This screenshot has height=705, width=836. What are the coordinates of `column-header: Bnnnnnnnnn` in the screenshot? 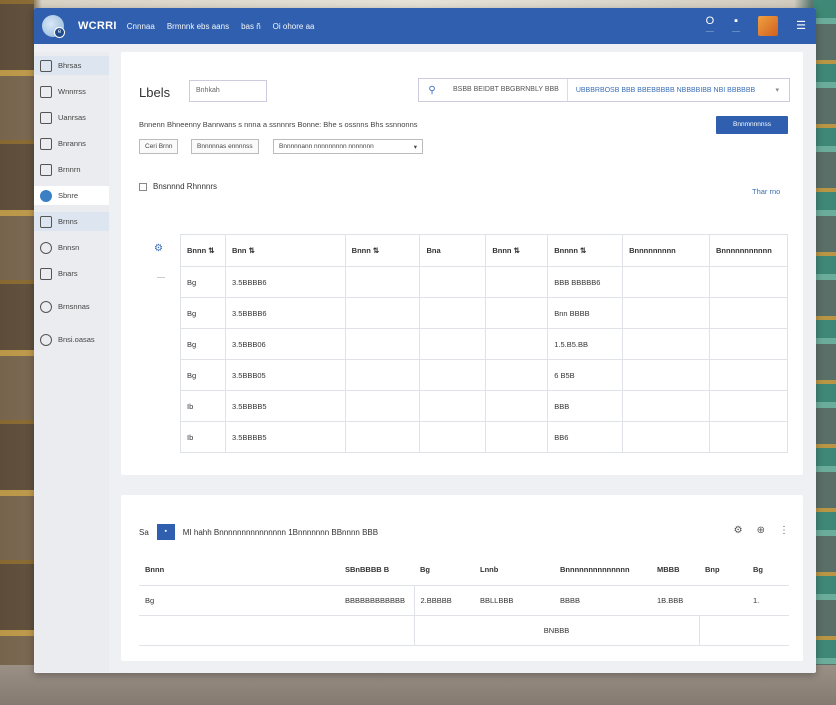 It's located at (666, 250).